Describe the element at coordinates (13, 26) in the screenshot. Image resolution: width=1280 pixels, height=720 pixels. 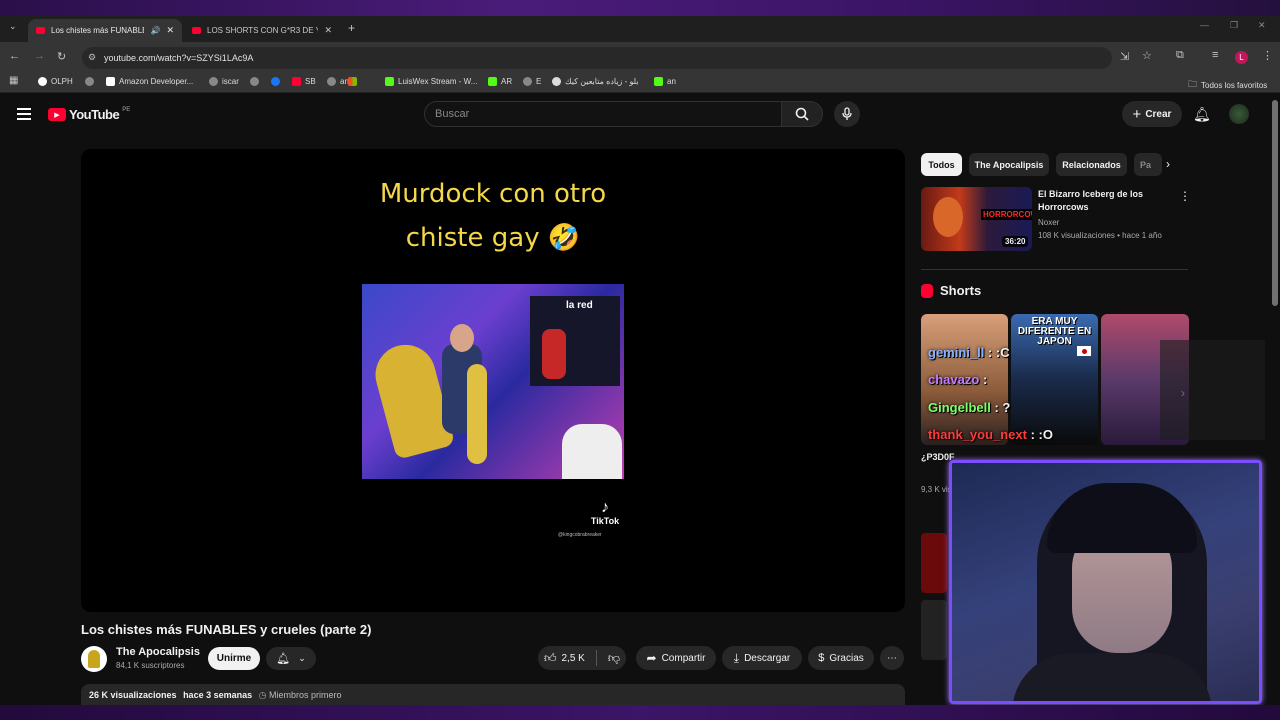
I see `tab-search-icon: ⌄` at that location.